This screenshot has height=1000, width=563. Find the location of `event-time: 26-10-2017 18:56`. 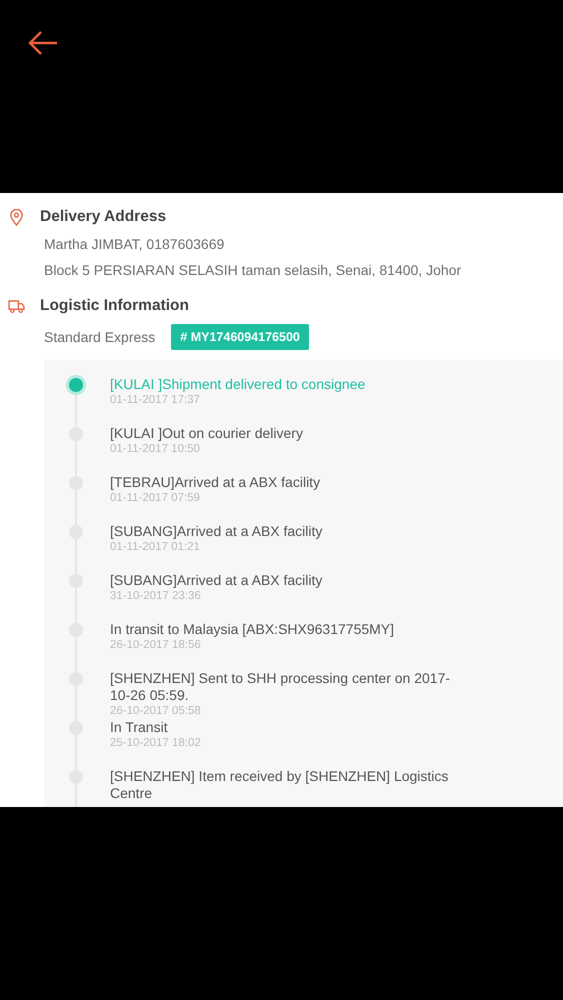

event-time: 26-10-2017 18:56 is located at coordinates (156, 645).